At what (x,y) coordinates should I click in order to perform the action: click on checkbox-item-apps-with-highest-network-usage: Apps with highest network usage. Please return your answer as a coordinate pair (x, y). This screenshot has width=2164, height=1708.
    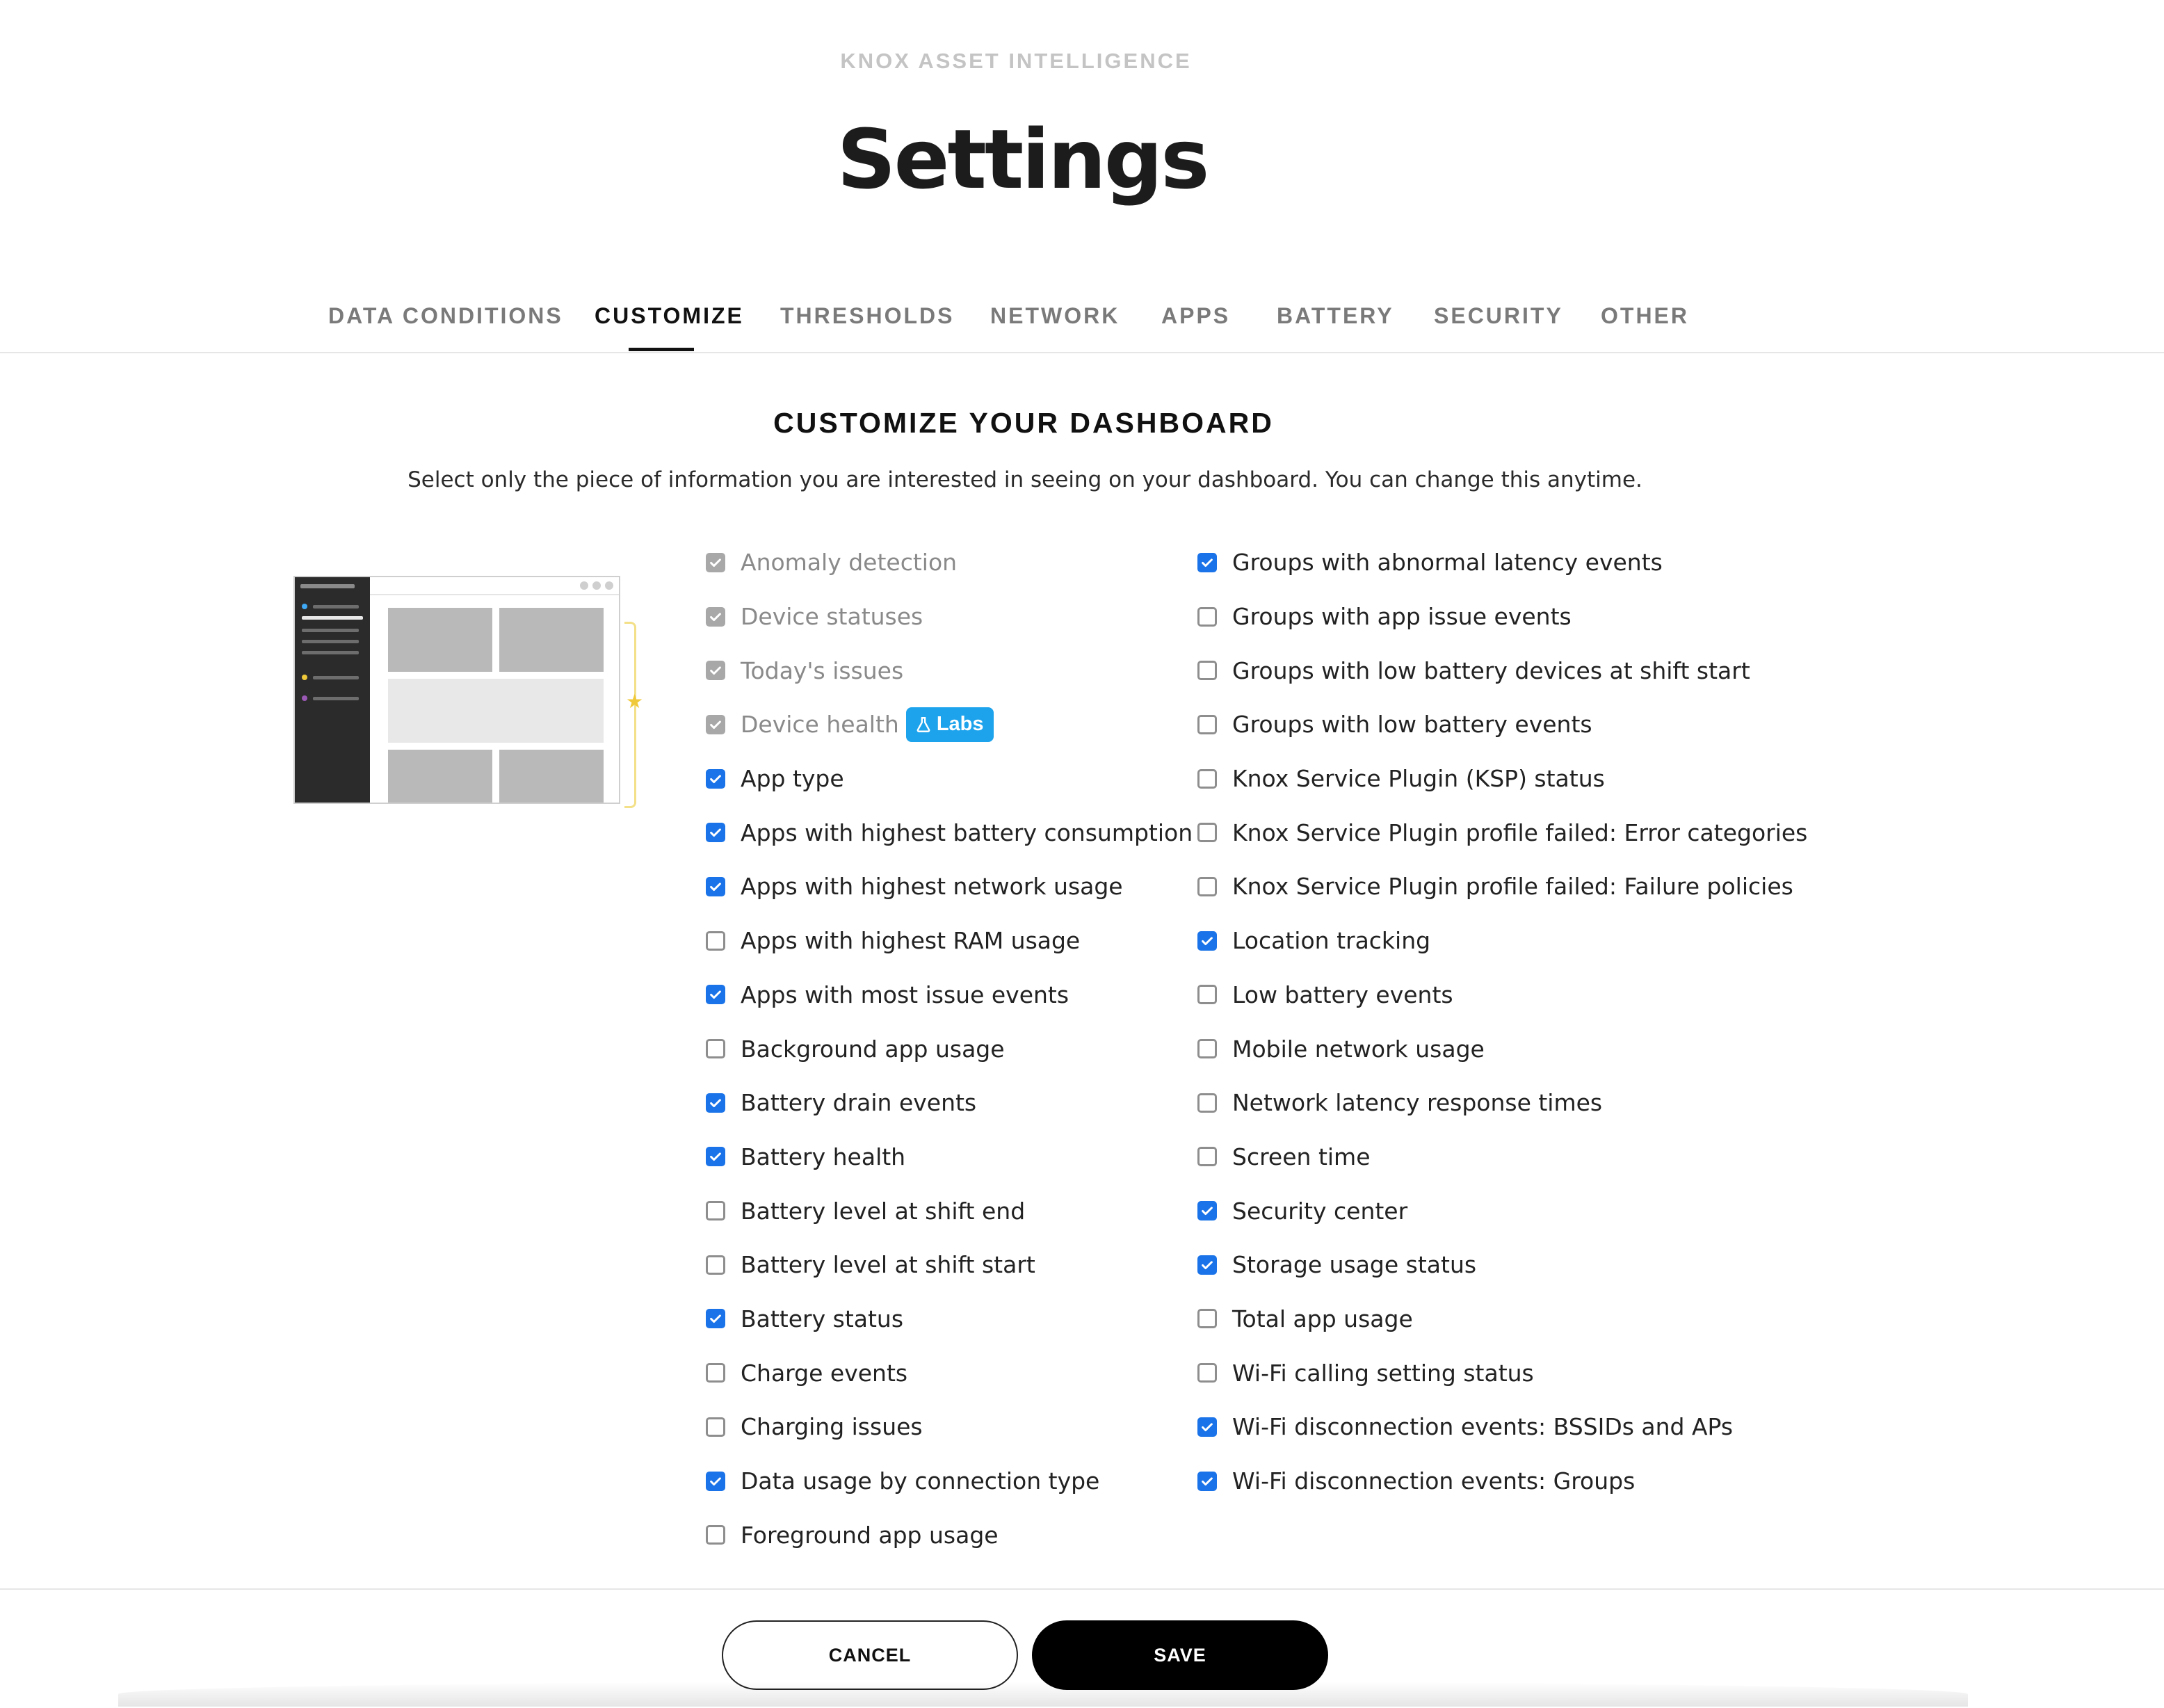
    Looking at the image, I should click on (950, 887).